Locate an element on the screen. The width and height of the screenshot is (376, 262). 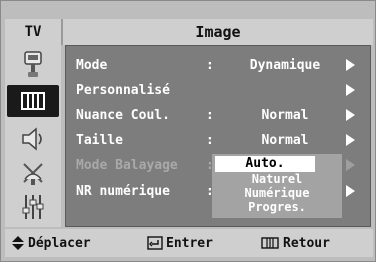
title-bar: TV Image is located at coordinates (189, 32).